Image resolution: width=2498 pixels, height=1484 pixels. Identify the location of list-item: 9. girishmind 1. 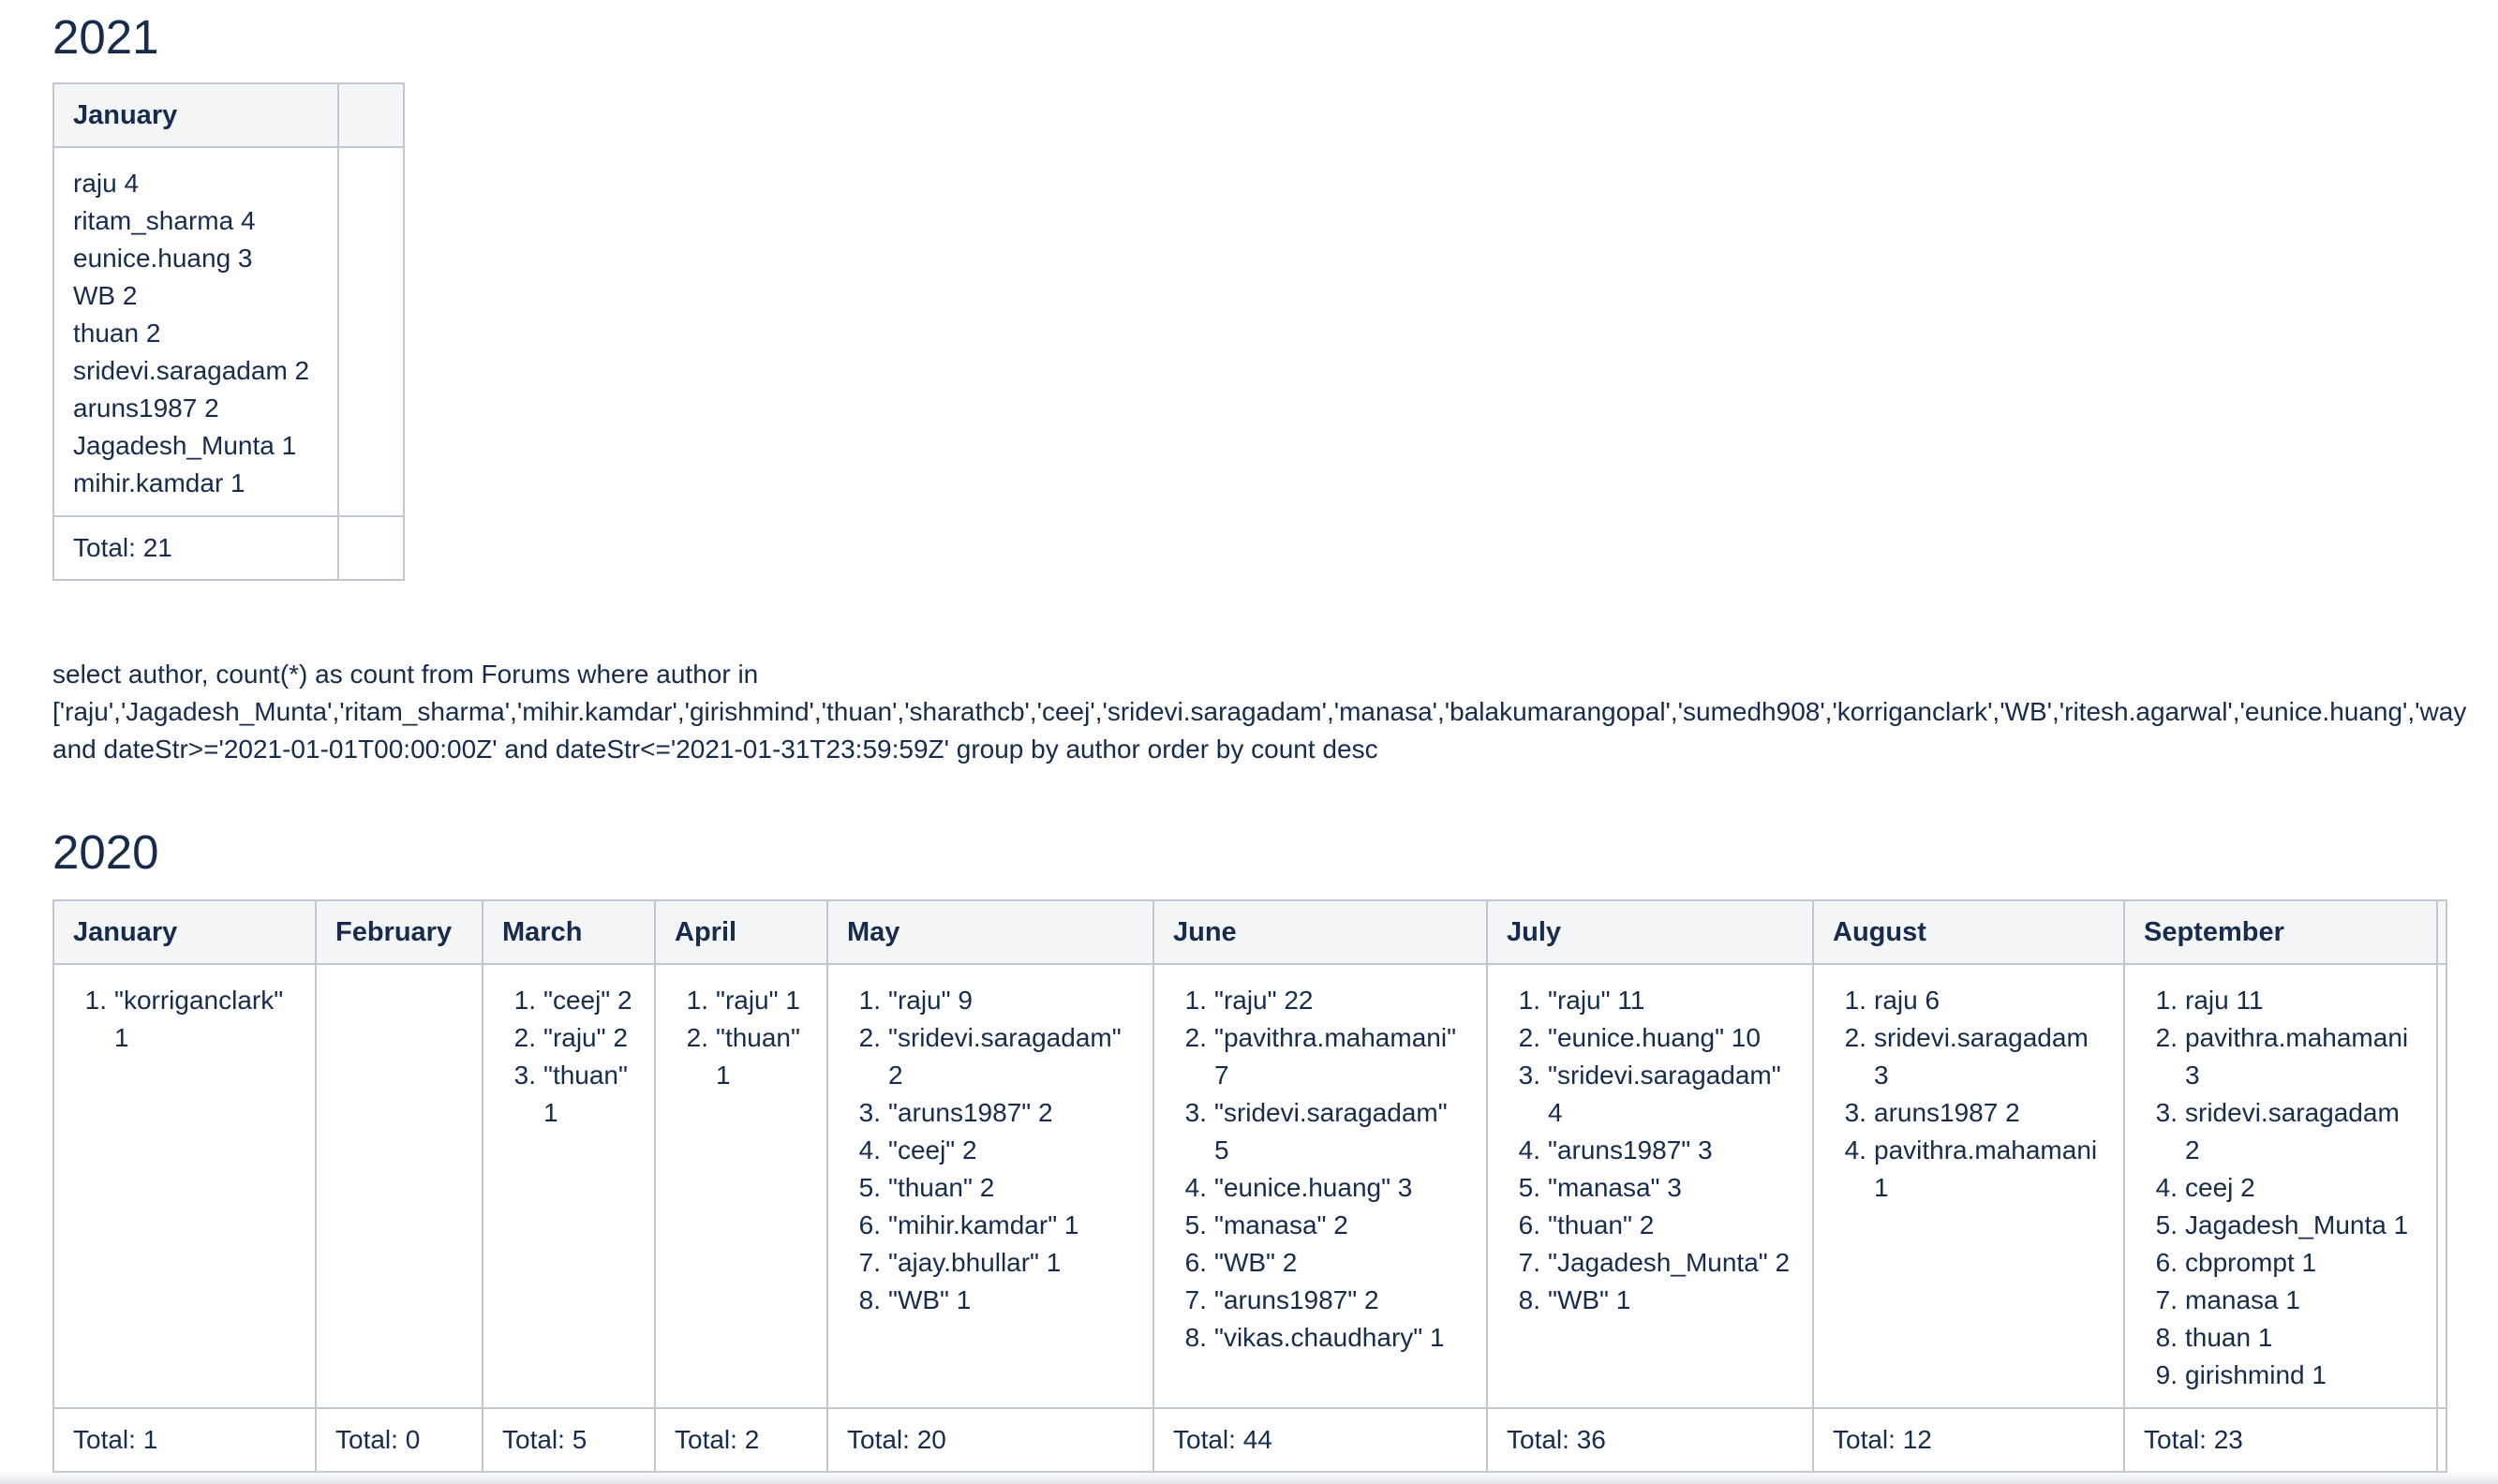
(2280, 1375).